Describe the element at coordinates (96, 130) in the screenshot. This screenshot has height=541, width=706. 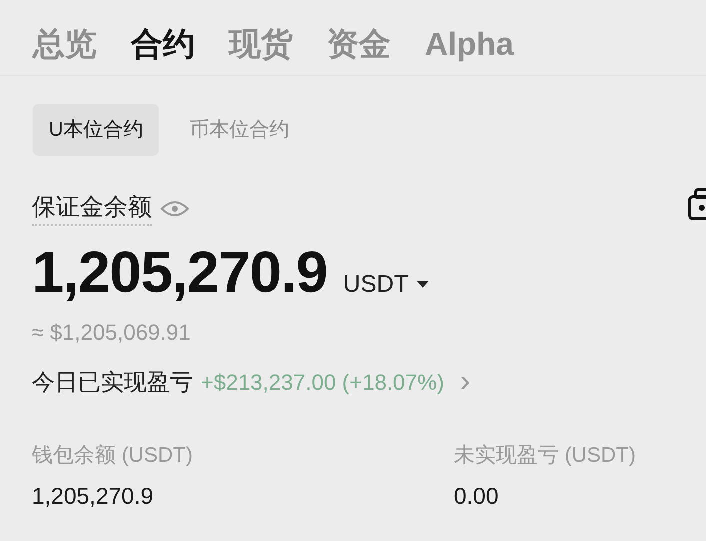
I see `subtab: U本位合约` at that location.